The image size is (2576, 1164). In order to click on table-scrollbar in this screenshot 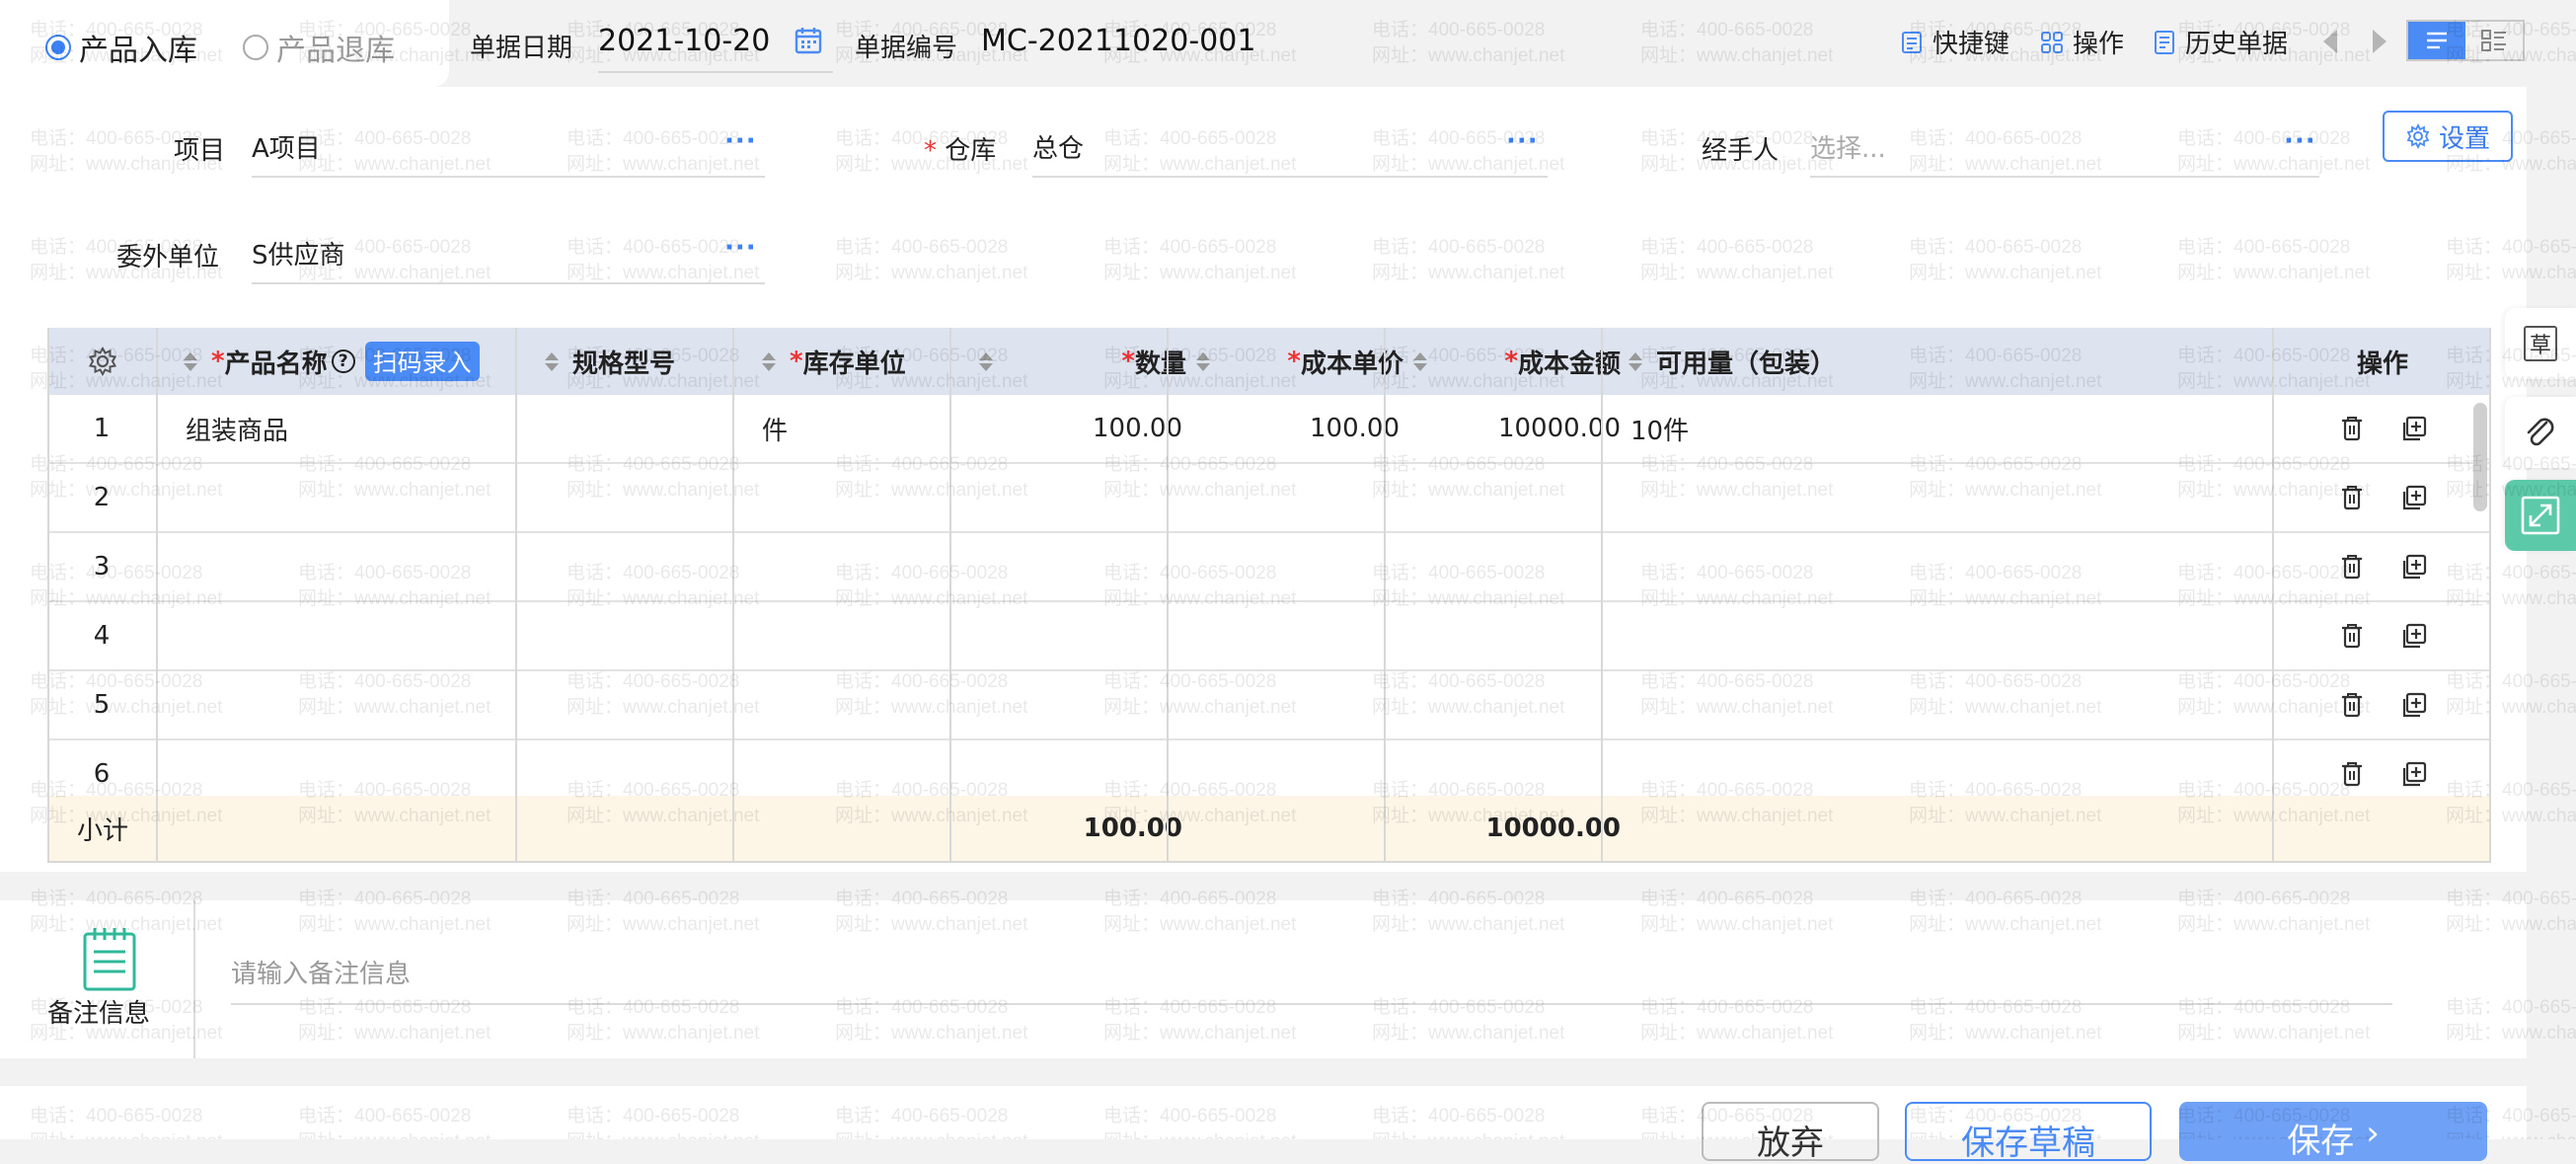, I will do `click(2480, 457)`.